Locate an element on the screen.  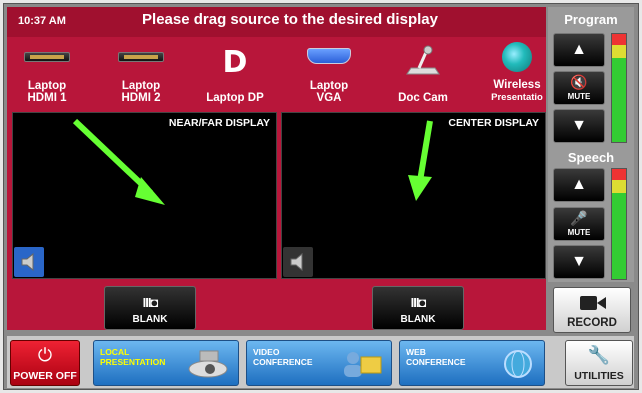
source-label-line2: Laptop DP is located at coordinates (235, 98).